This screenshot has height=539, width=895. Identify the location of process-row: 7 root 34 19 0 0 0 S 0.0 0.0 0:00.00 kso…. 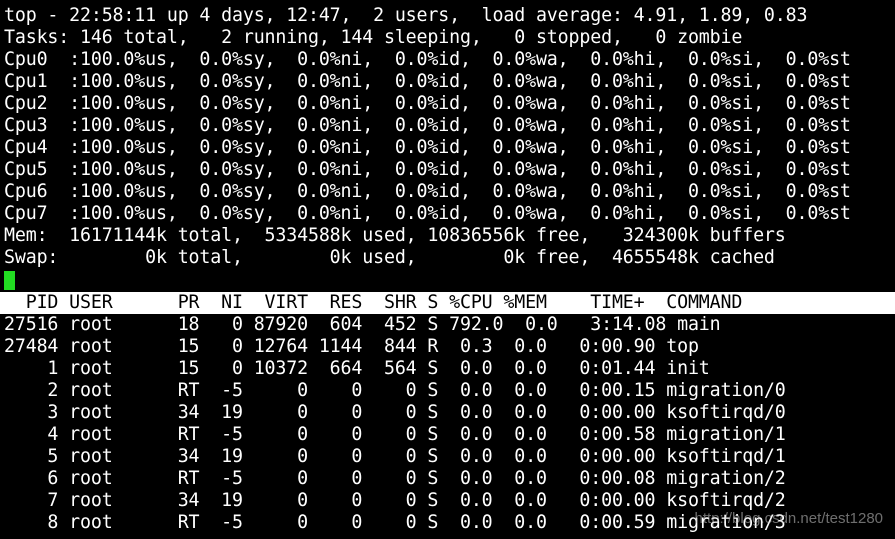
(395, 500).